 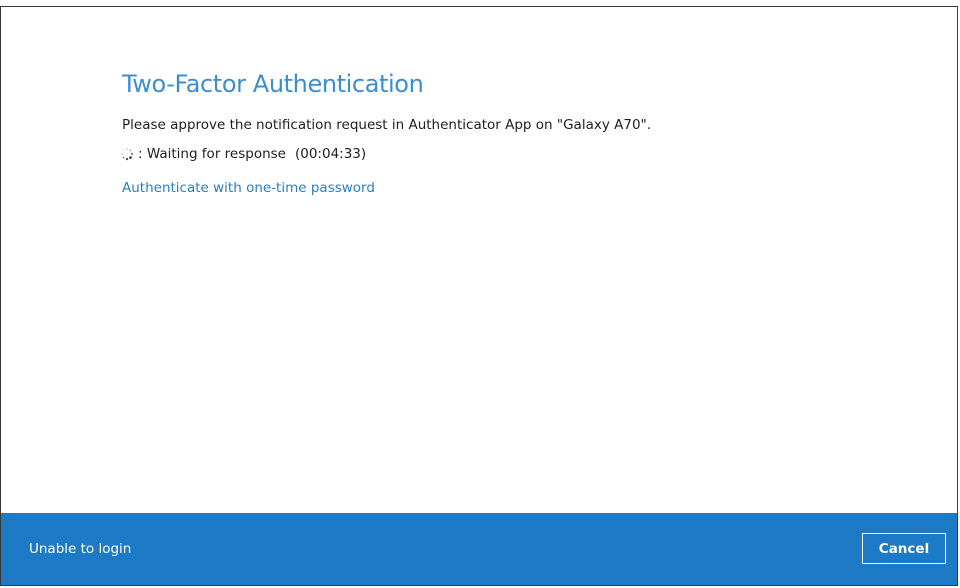 I want to click on dialog-footer: Unable to login Cancel, so click(x=479, y=549).